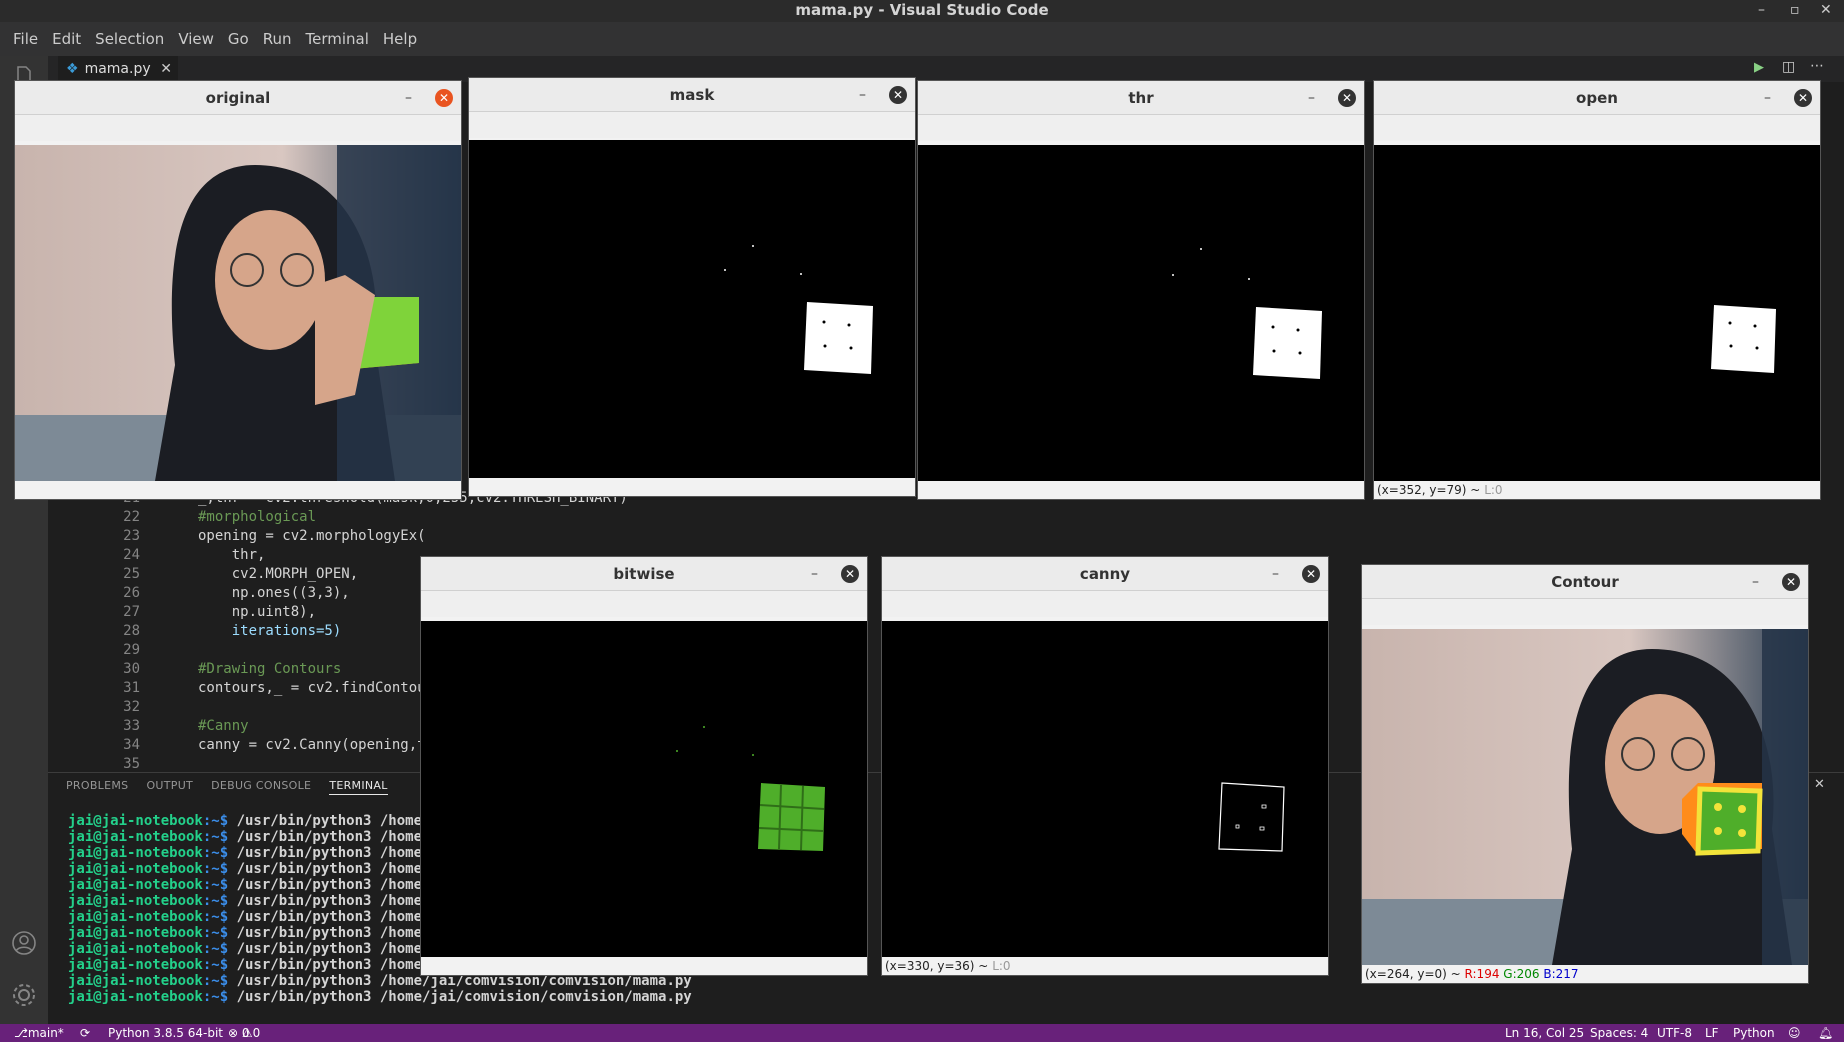 This screenshot has width=1844, height=1042. Describe the element at coordinates (166, 69) in the screenshot. I see `tab-close-icon: ✕` at that location.